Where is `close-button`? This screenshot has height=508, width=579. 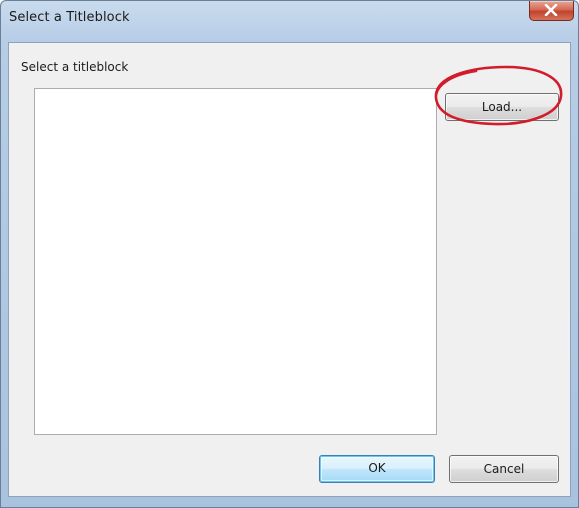 close-button is located at coordinates (551, 11).